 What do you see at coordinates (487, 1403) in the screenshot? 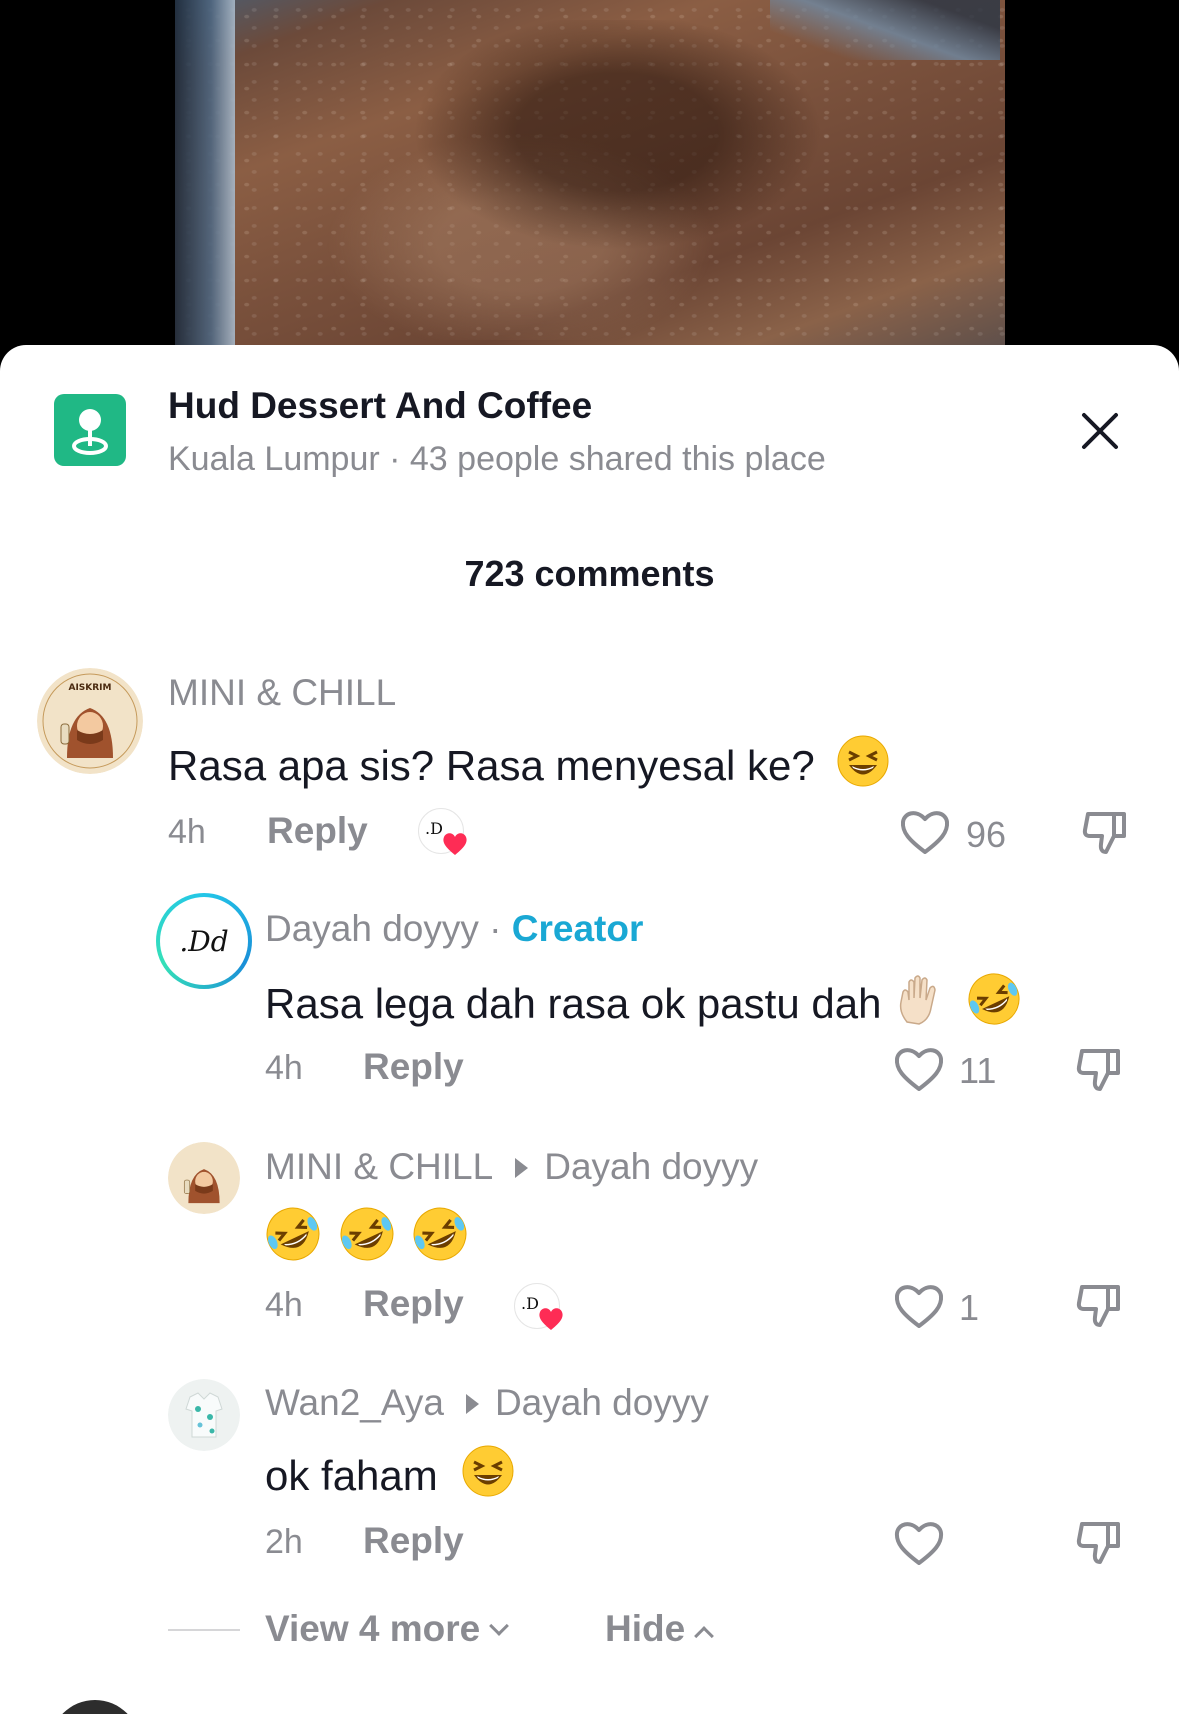
I see `reply-username-line: Wan2_Aya Dayah doyyy` at bounding box center [487, 1403].